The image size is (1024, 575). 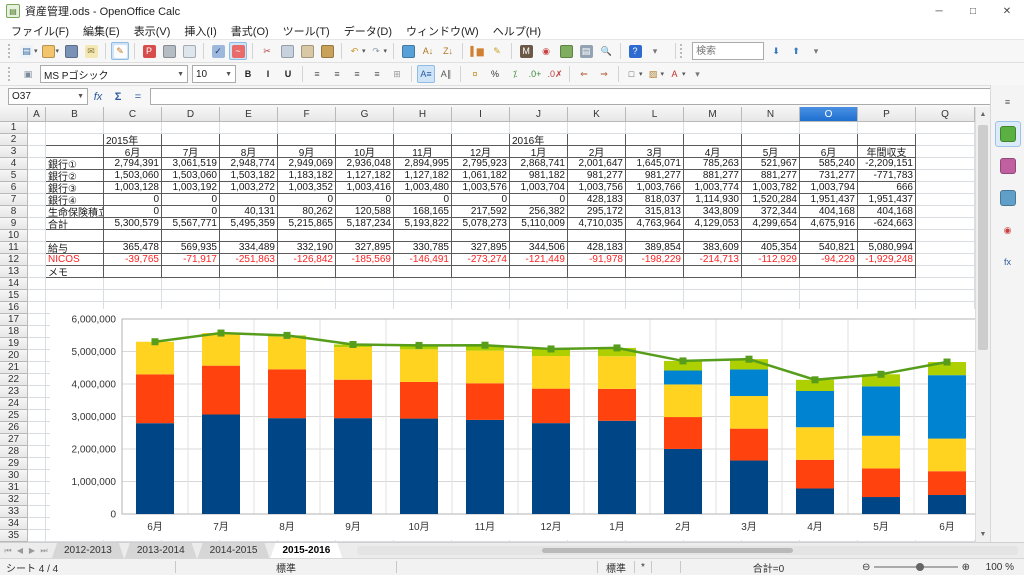 What do you see at coordinates (37, 284) in the screenshot?
I see `cell-A14` at bounding box center [37, 284].